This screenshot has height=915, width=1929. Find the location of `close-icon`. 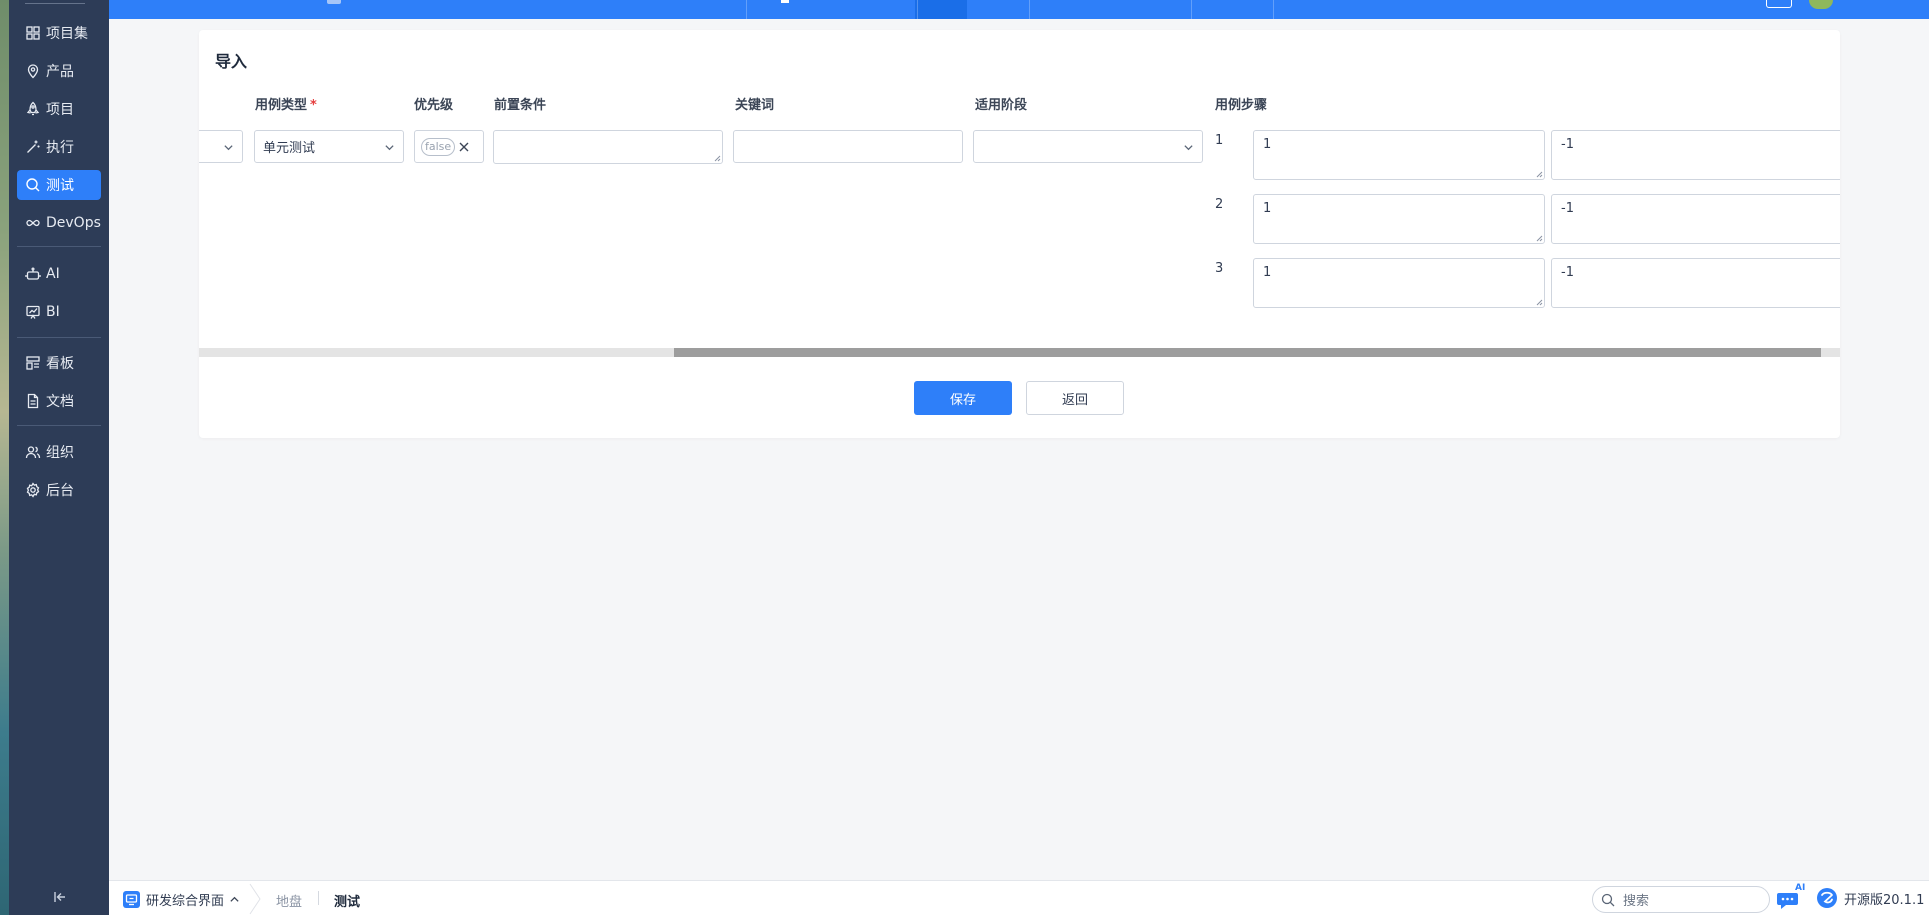

close-icon is located at coordinates (464, 147).